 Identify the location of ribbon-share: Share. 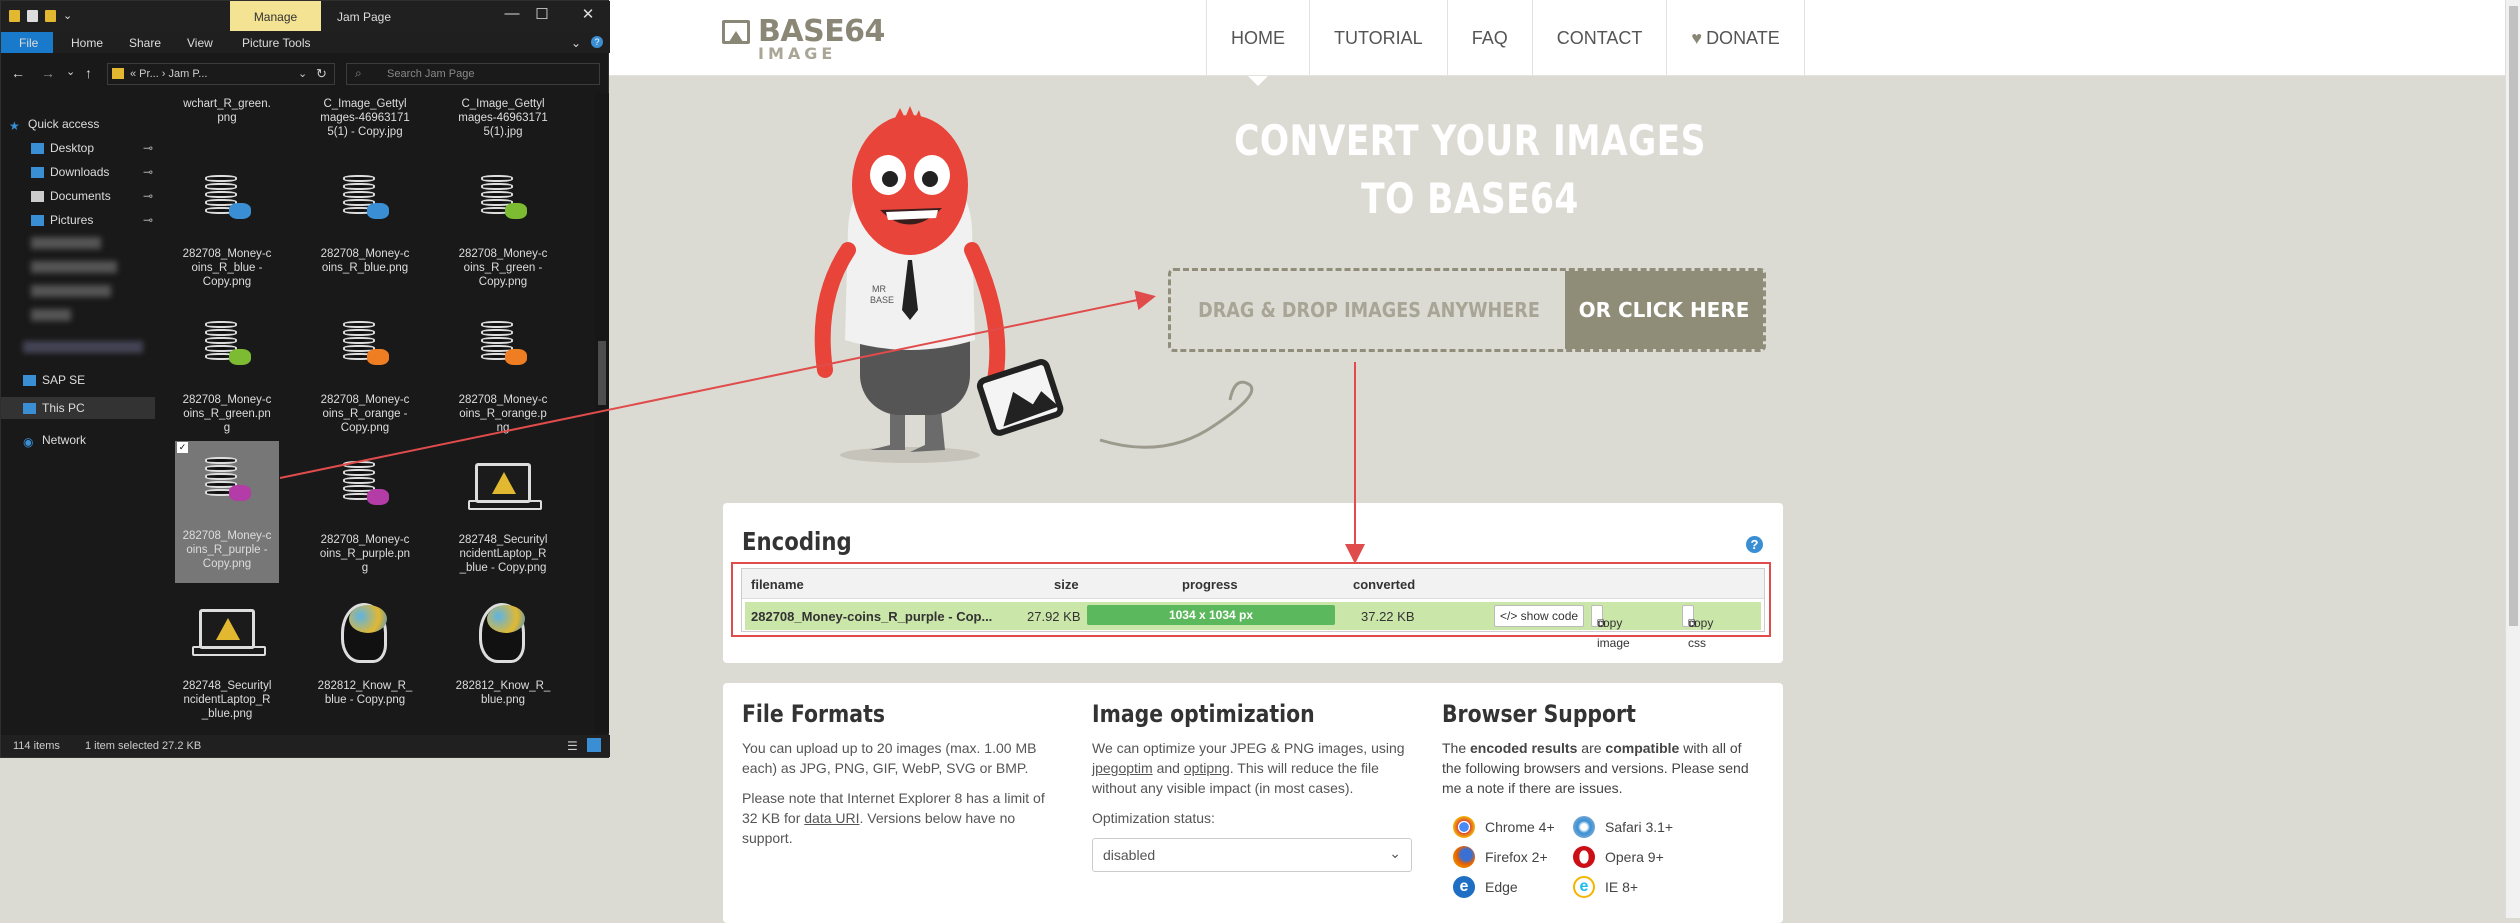
(145, 43).